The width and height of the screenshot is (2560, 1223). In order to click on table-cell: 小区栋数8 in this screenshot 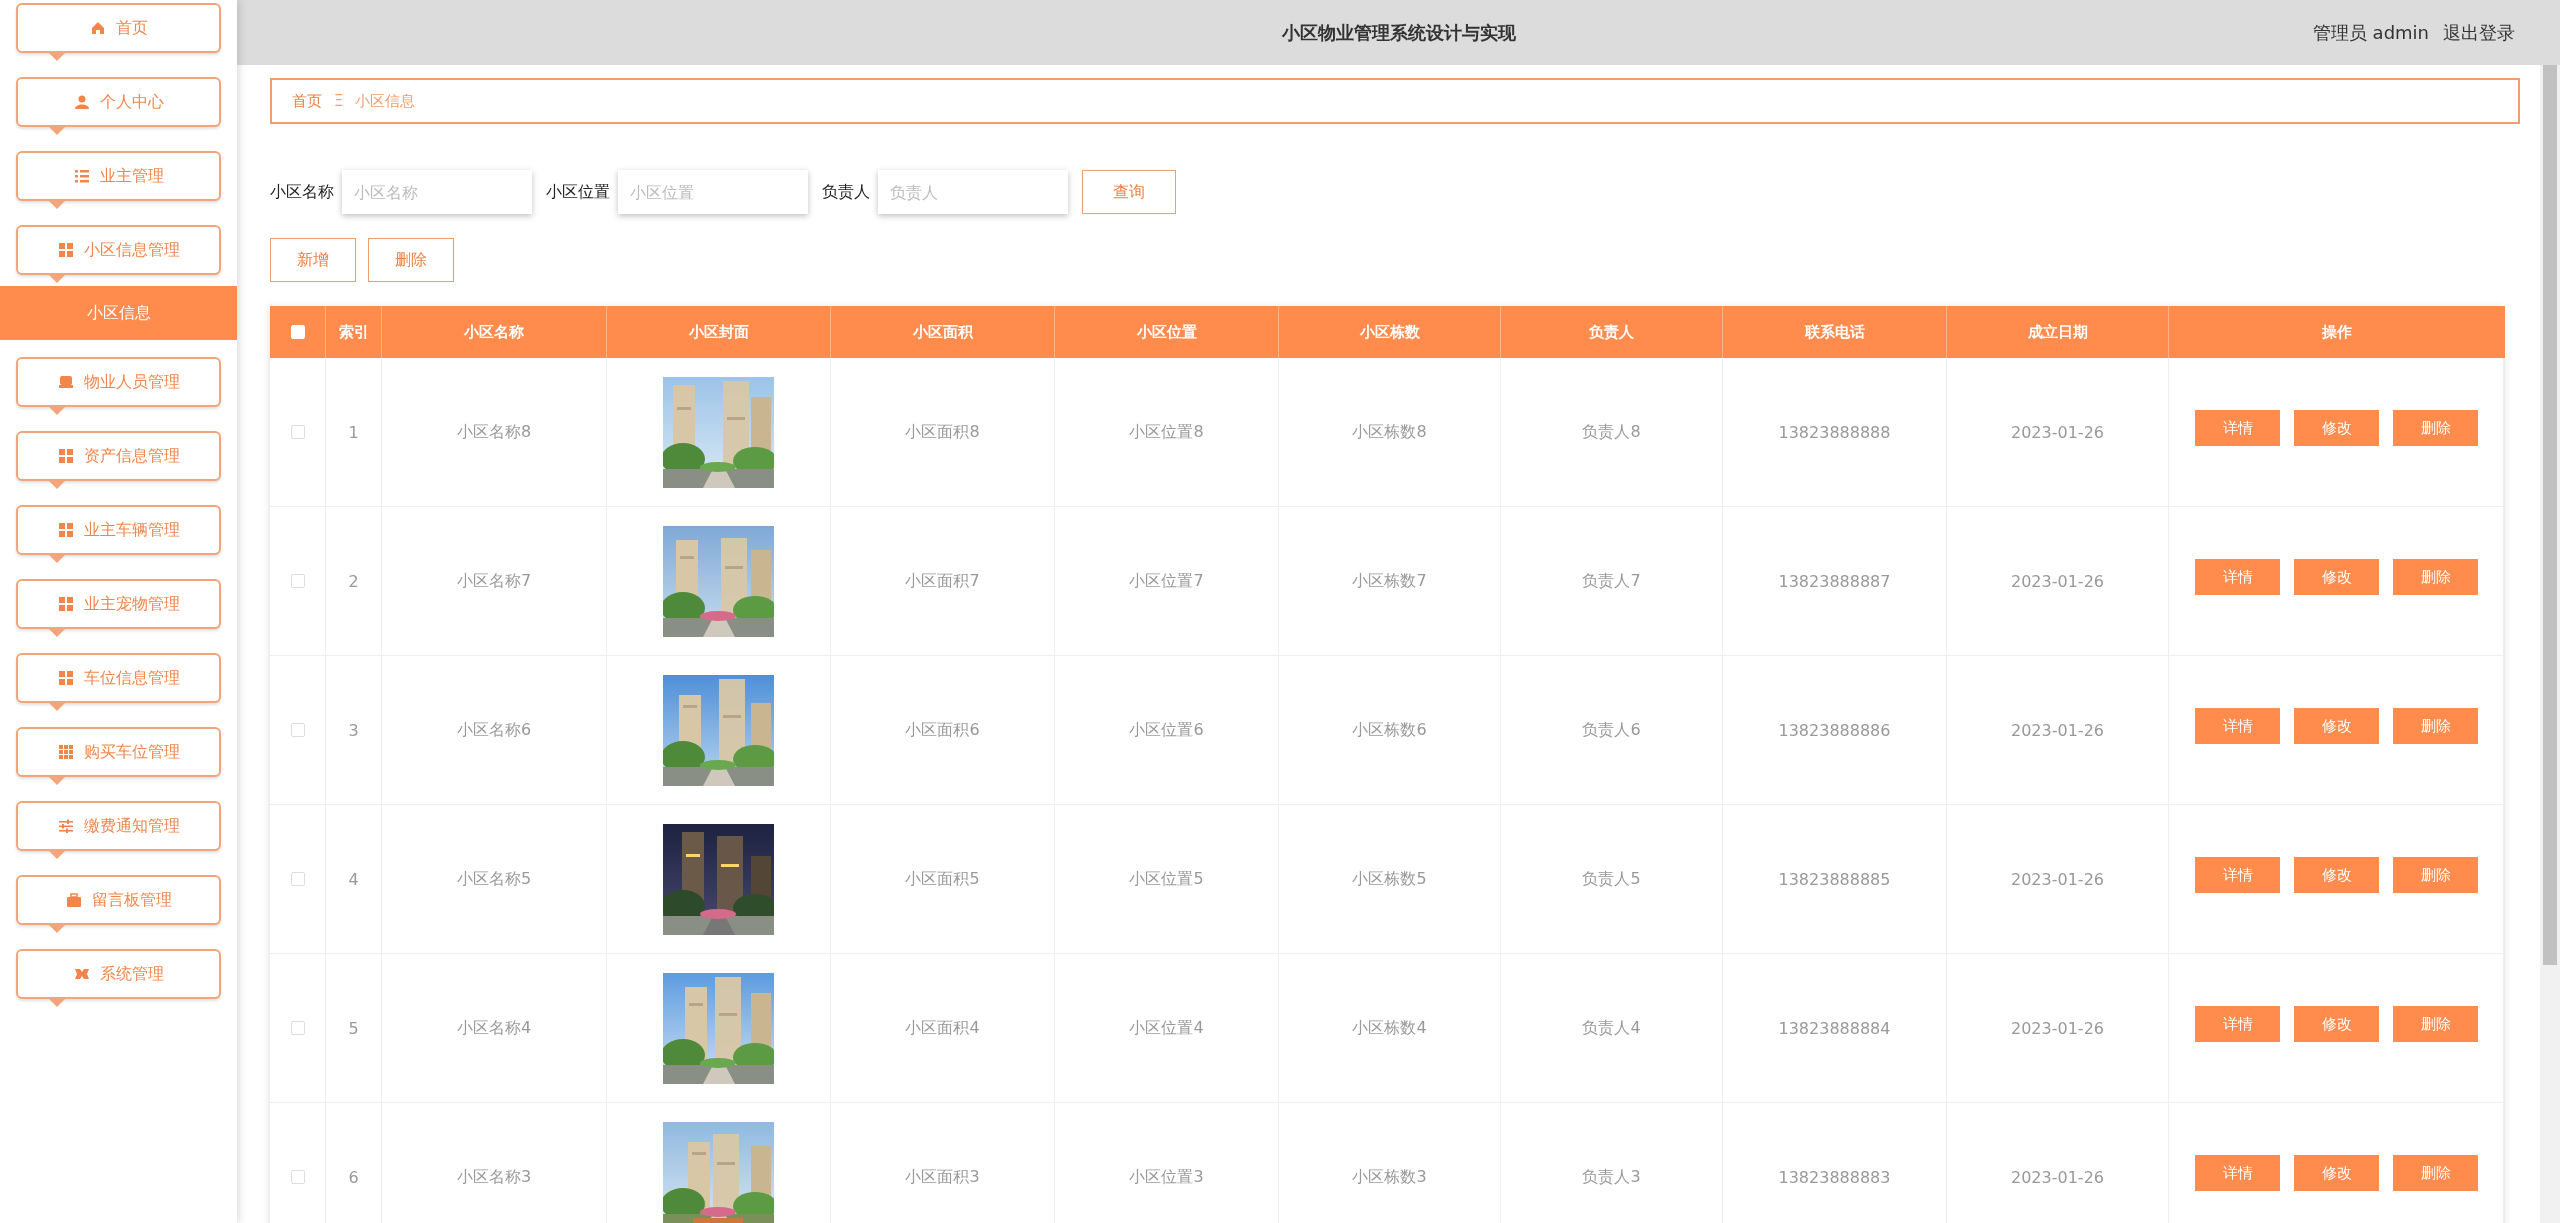, I will do `click(1390, 432)`.